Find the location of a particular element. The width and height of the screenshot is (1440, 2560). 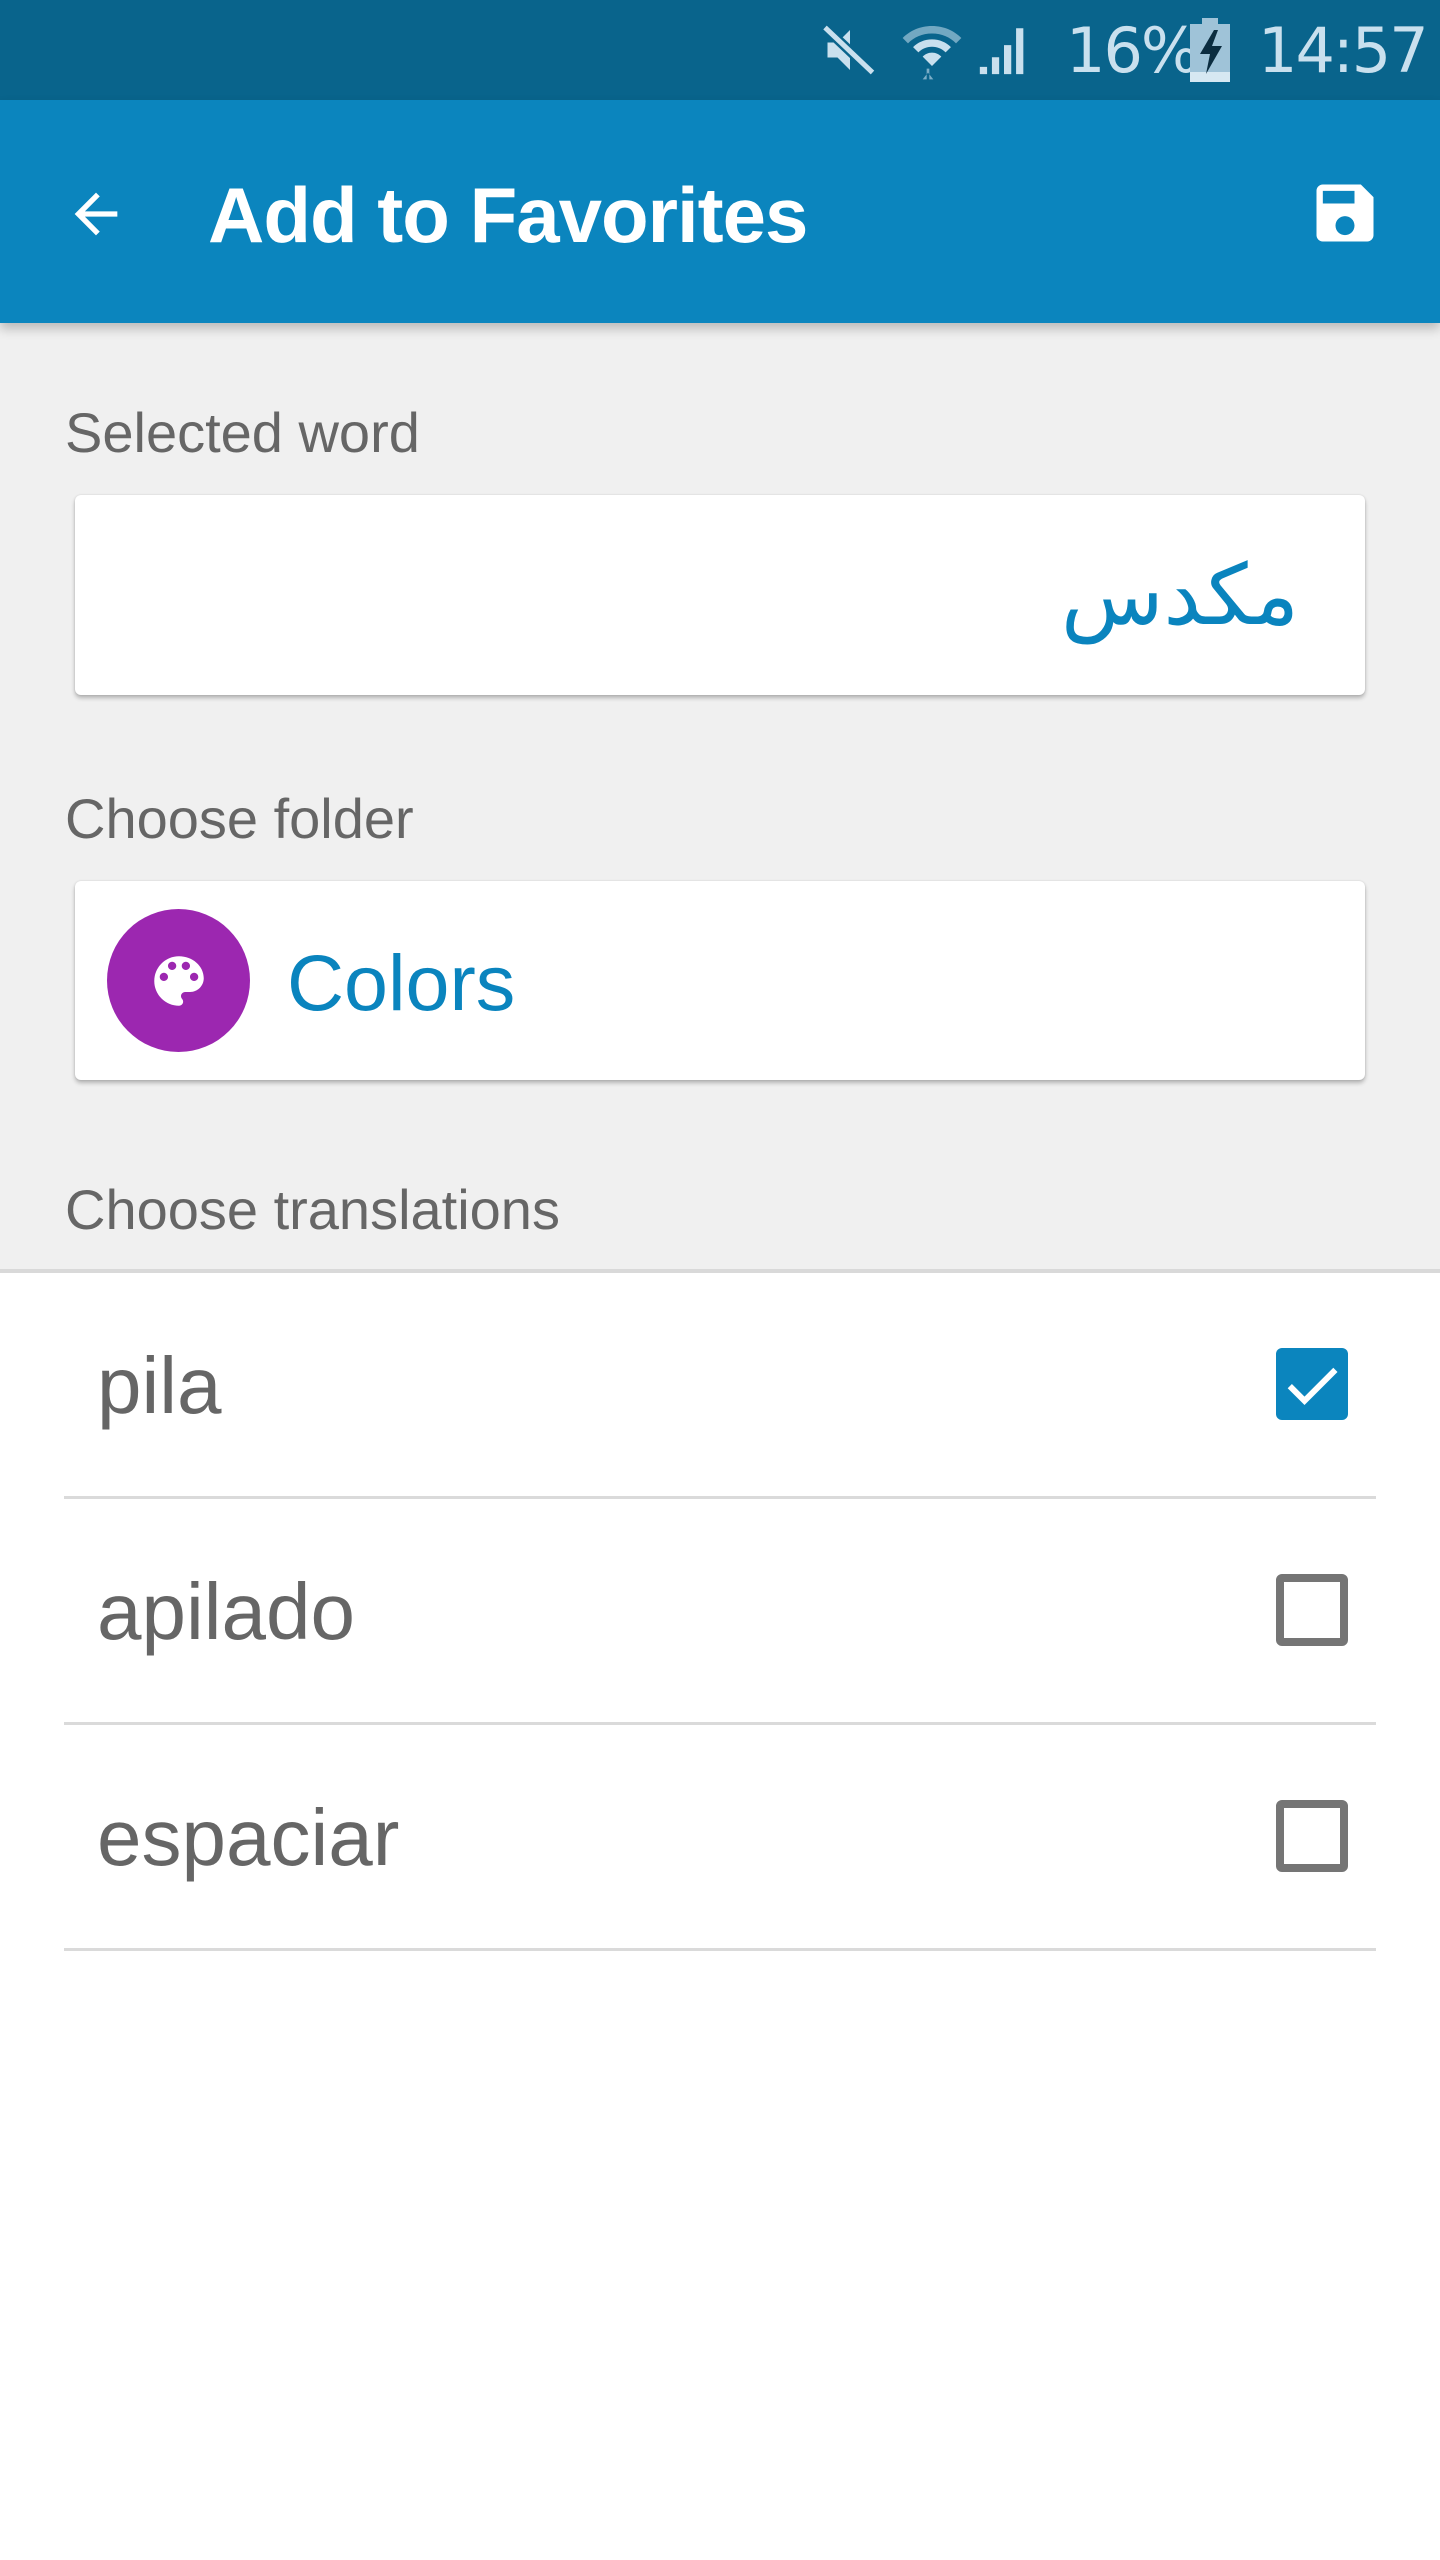

palette-icon is located at coordinates (178, 980).